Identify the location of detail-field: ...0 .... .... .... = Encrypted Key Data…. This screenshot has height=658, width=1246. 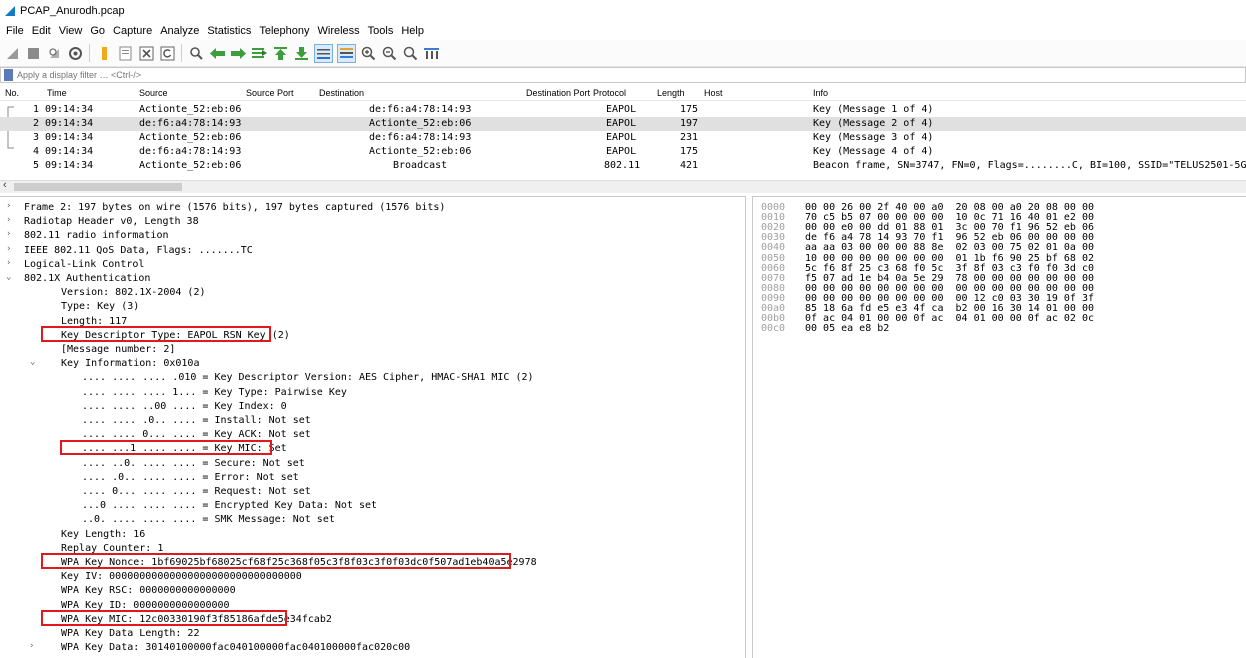
(370, 506).